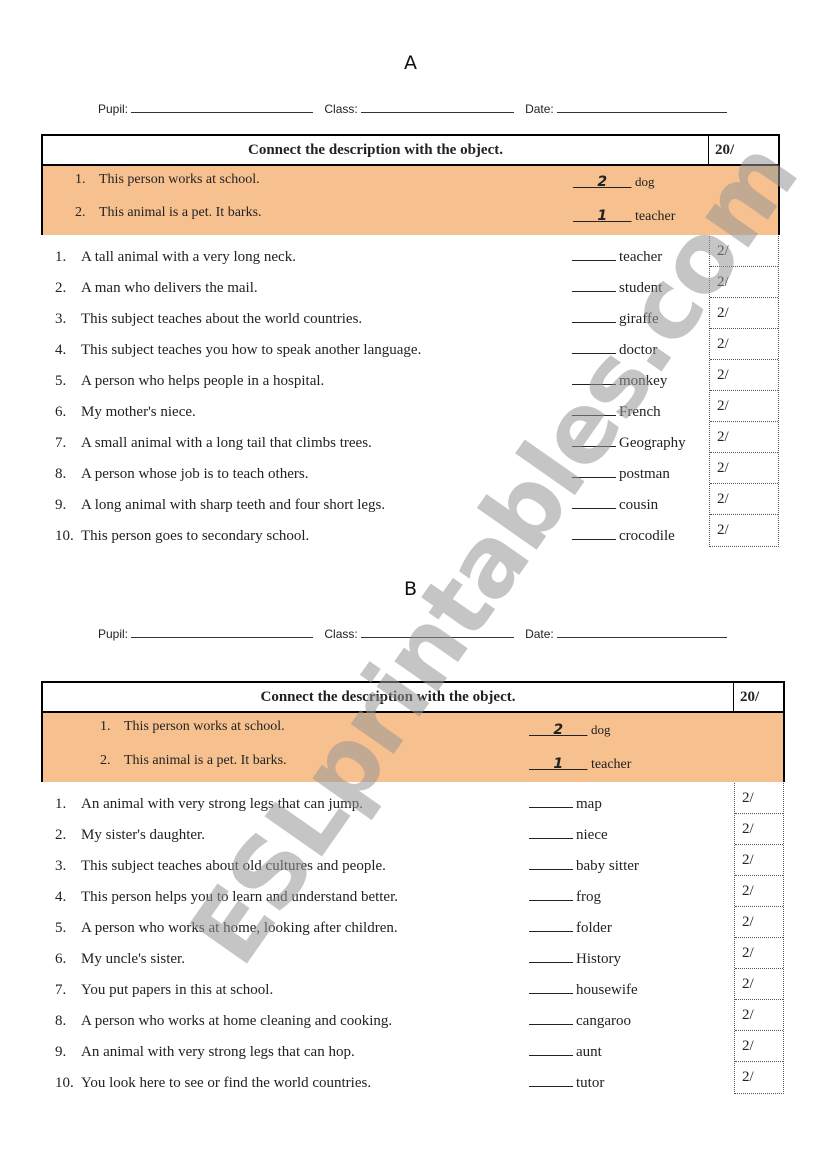  I want to click on item-row: 8. A person whose job is to teach others., so click(181, 474).